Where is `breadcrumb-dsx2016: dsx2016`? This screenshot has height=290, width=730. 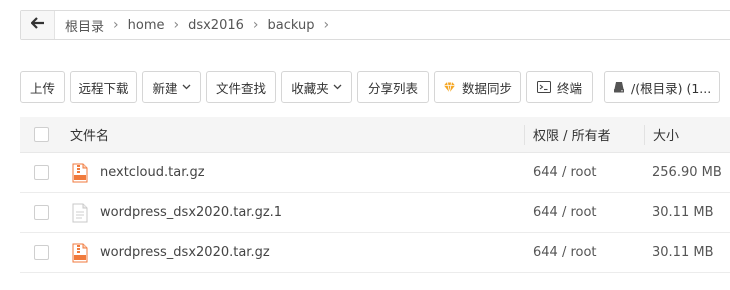 breadcrumb-dsx2016: dsx2016 is located at coordinates (216, 25).